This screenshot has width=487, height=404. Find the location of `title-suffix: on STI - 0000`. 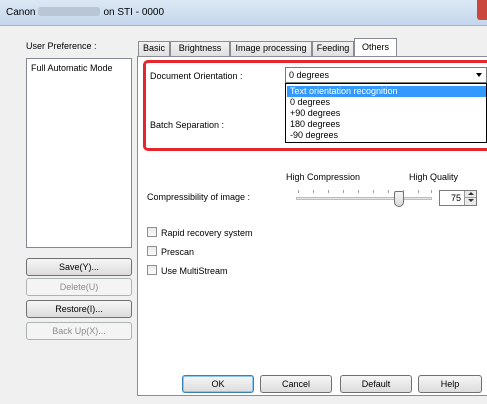

title-suffix: on STI - 0000 is located at coordinates (134, 12).